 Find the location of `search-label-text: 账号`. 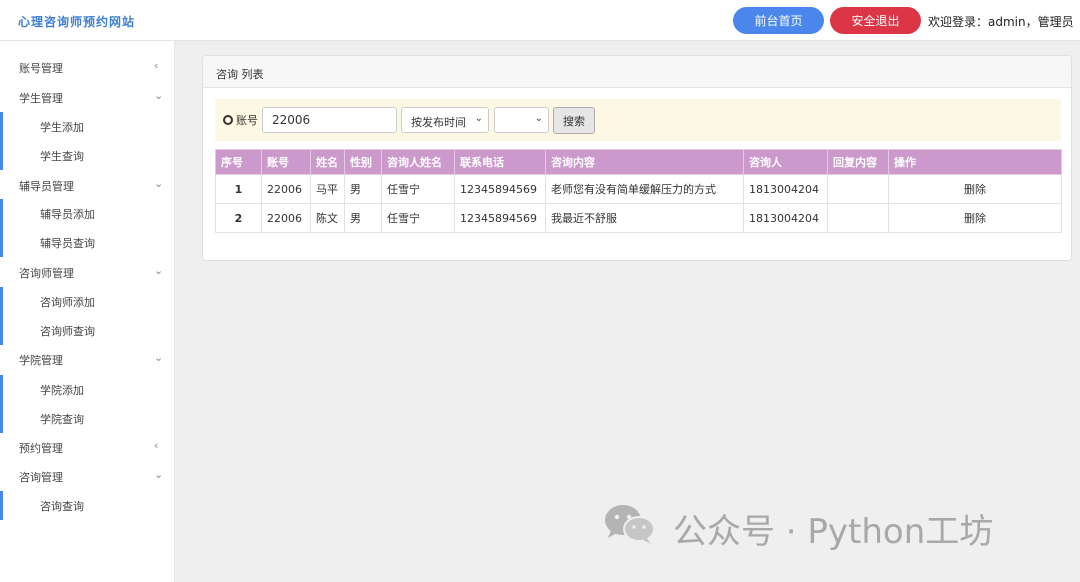

search-label-text: 账号 is located at coordinates (247, 120).